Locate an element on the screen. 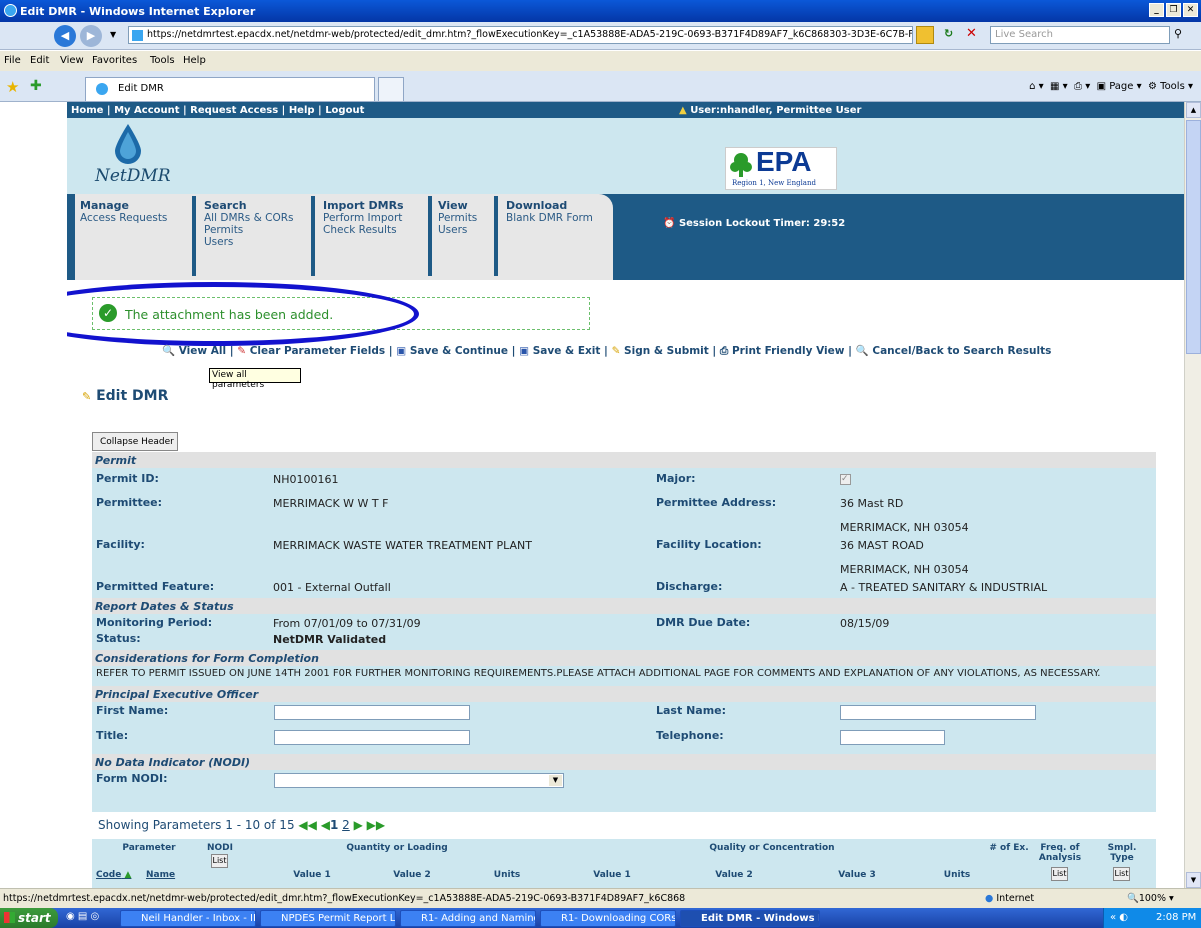 This screenshot has width=1201, height=928. nav-view-permits: Permits is located at coordinates (457, 218).